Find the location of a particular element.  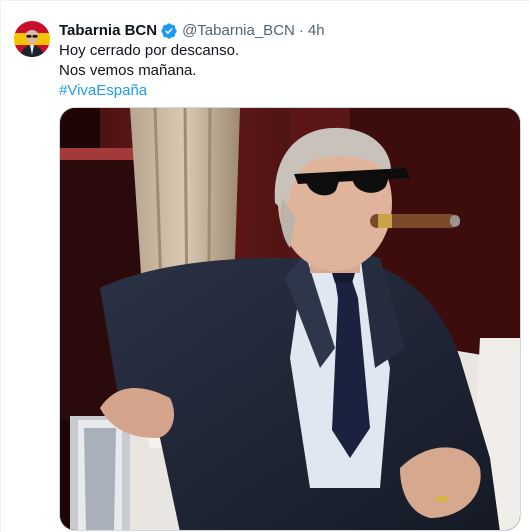

hashtag-link: #VivaEspaña is located at coordinates (149, 91).